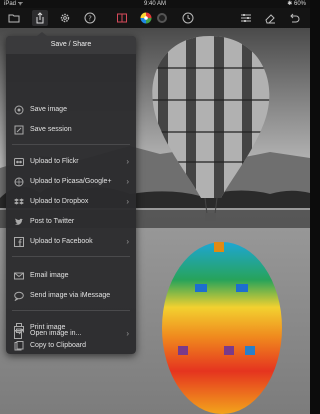  Describe the element at coordinates (58, 345) in the screenshot. I see `menu-item-label: Copy to Clipboard` at that location.